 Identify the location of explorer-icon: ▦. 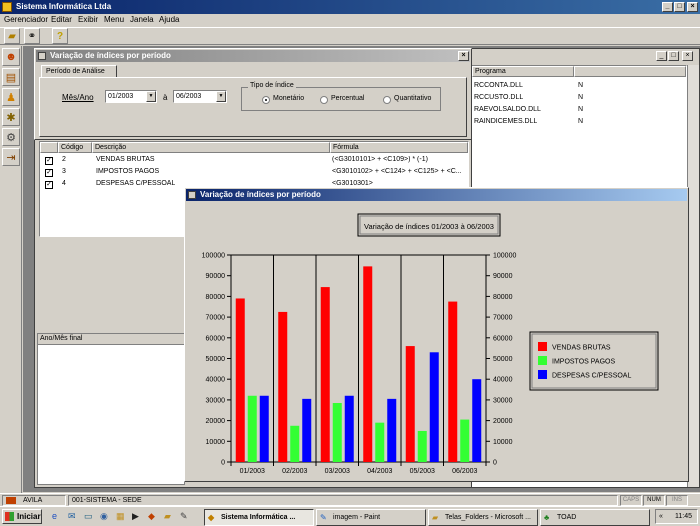
(120, 516).